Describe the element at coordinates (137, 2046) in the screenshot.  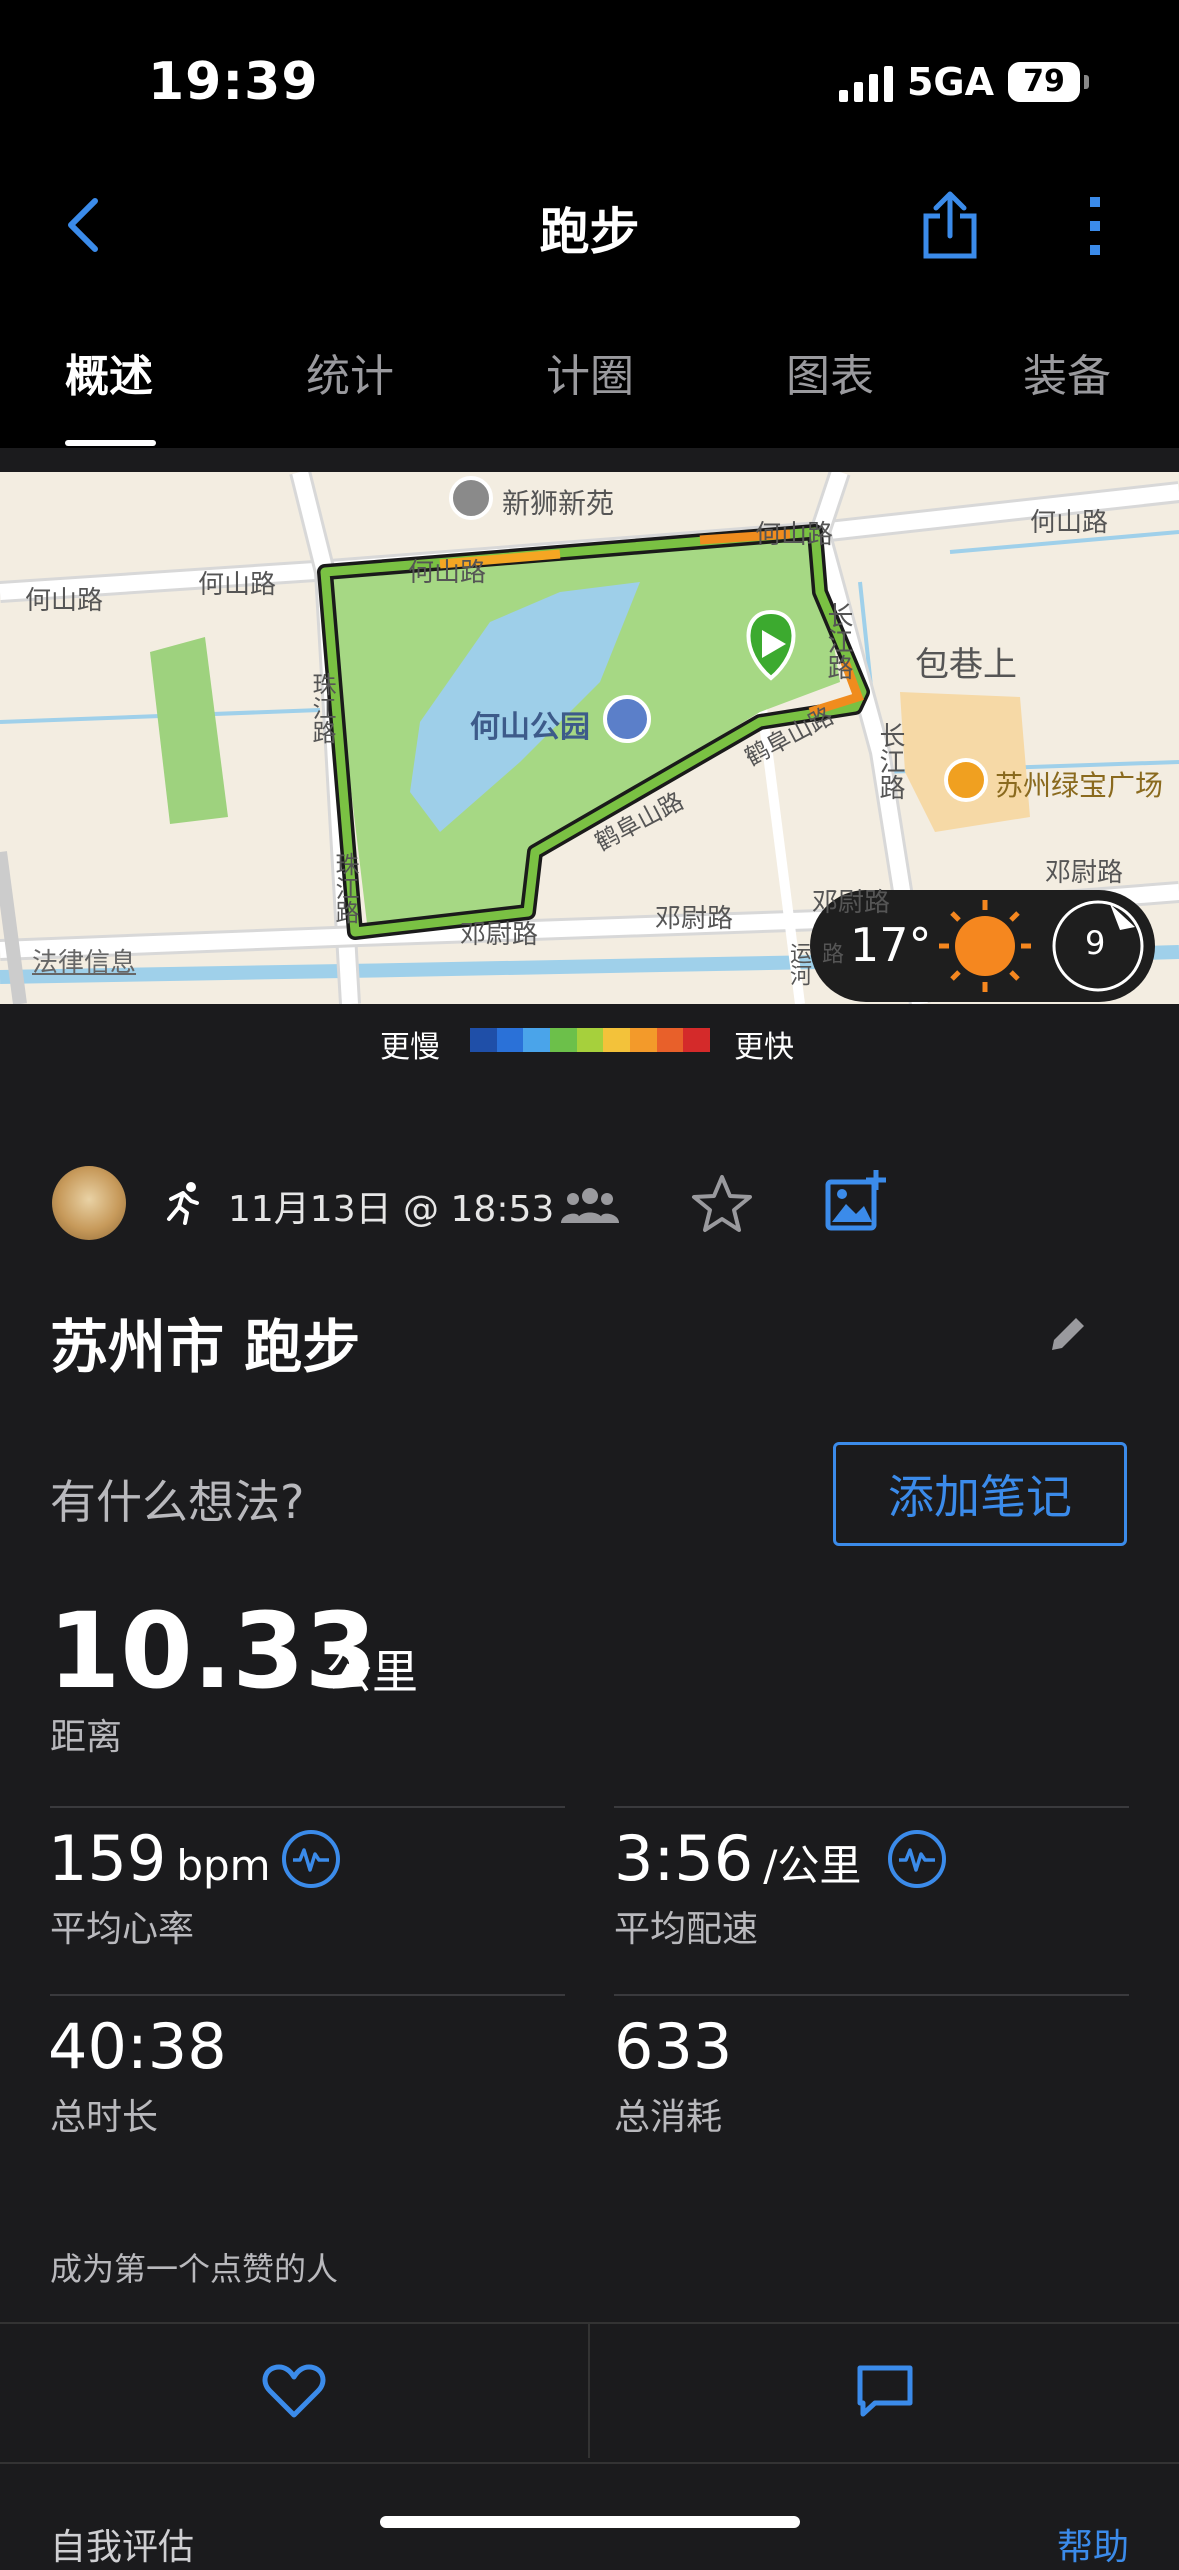
I see `duration-value: 40:38` at that location.